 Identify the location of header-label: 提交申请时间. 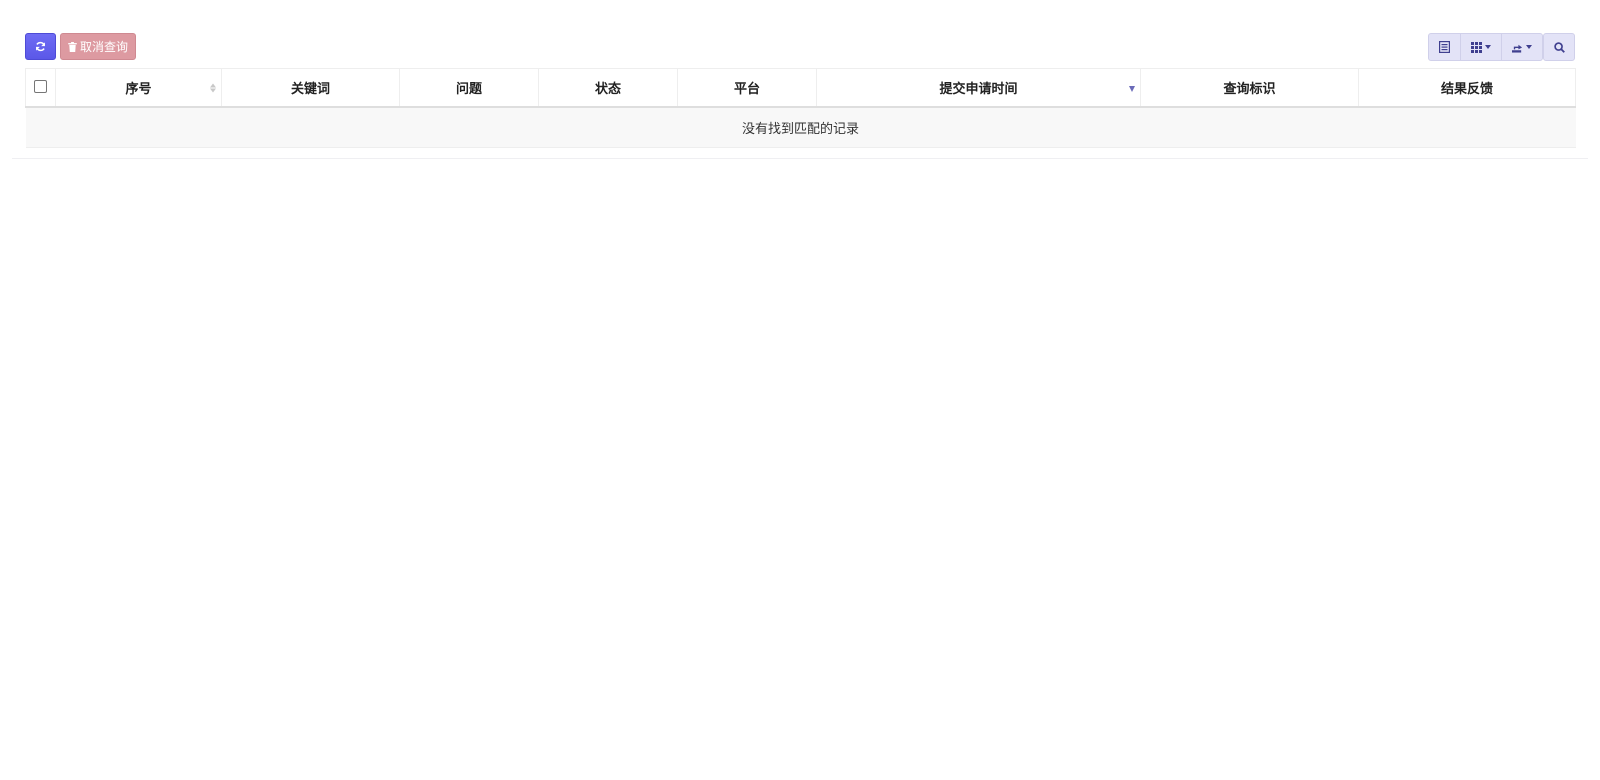
(978, 89).